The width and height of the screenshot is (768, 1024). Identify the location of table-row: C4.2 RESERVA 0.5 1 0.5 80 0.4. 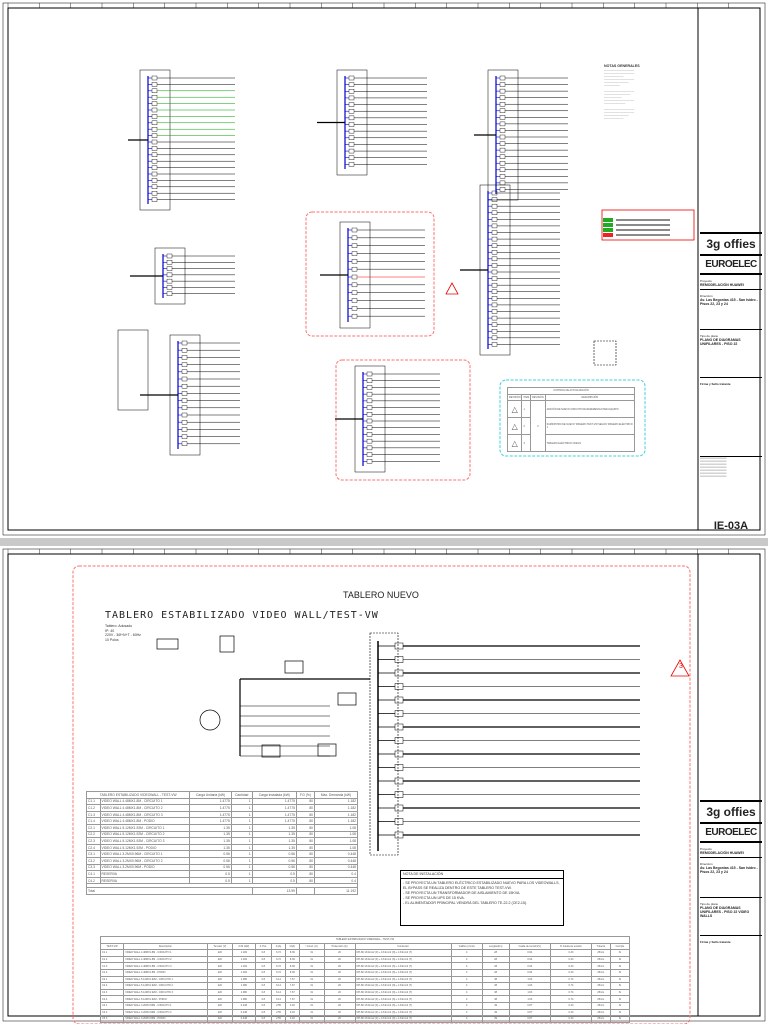
(222, 880).